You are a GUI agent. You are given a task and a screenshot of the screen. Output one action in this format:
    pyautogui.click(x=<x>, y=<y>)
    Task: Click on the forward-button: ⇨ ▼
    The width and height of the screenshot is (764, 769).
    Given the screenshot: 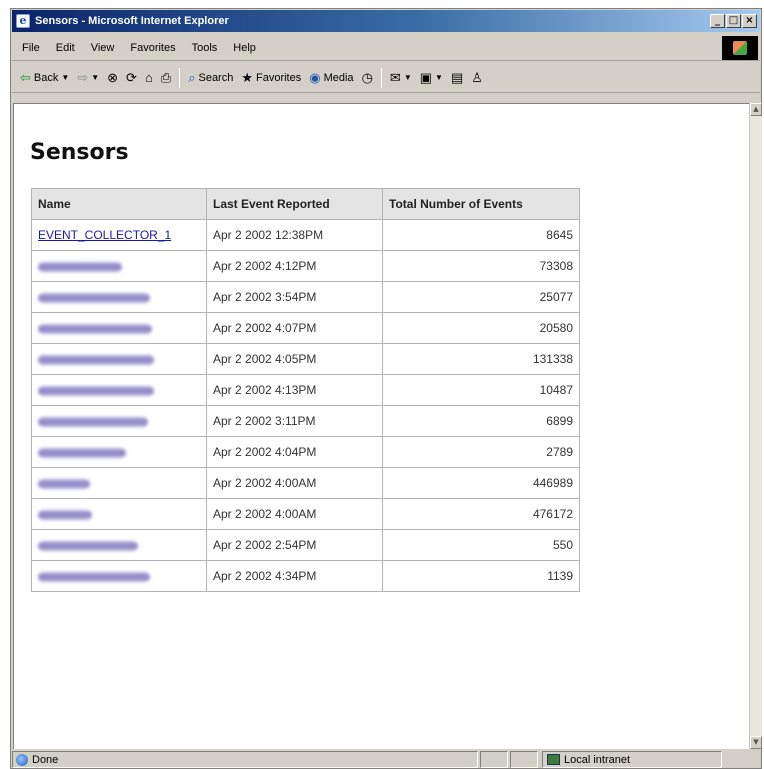 What is the action you would take?
    pyautogui.click(x=88, y=78)
    